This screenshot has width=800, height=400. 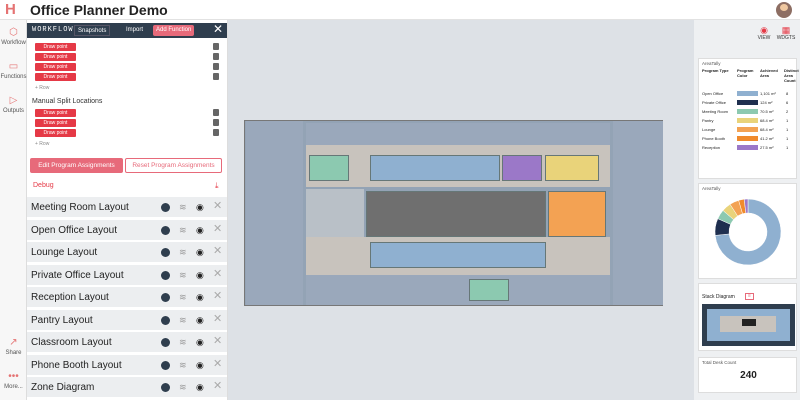 I want to click on open-office-zone-top, so click(x=458, y=134).